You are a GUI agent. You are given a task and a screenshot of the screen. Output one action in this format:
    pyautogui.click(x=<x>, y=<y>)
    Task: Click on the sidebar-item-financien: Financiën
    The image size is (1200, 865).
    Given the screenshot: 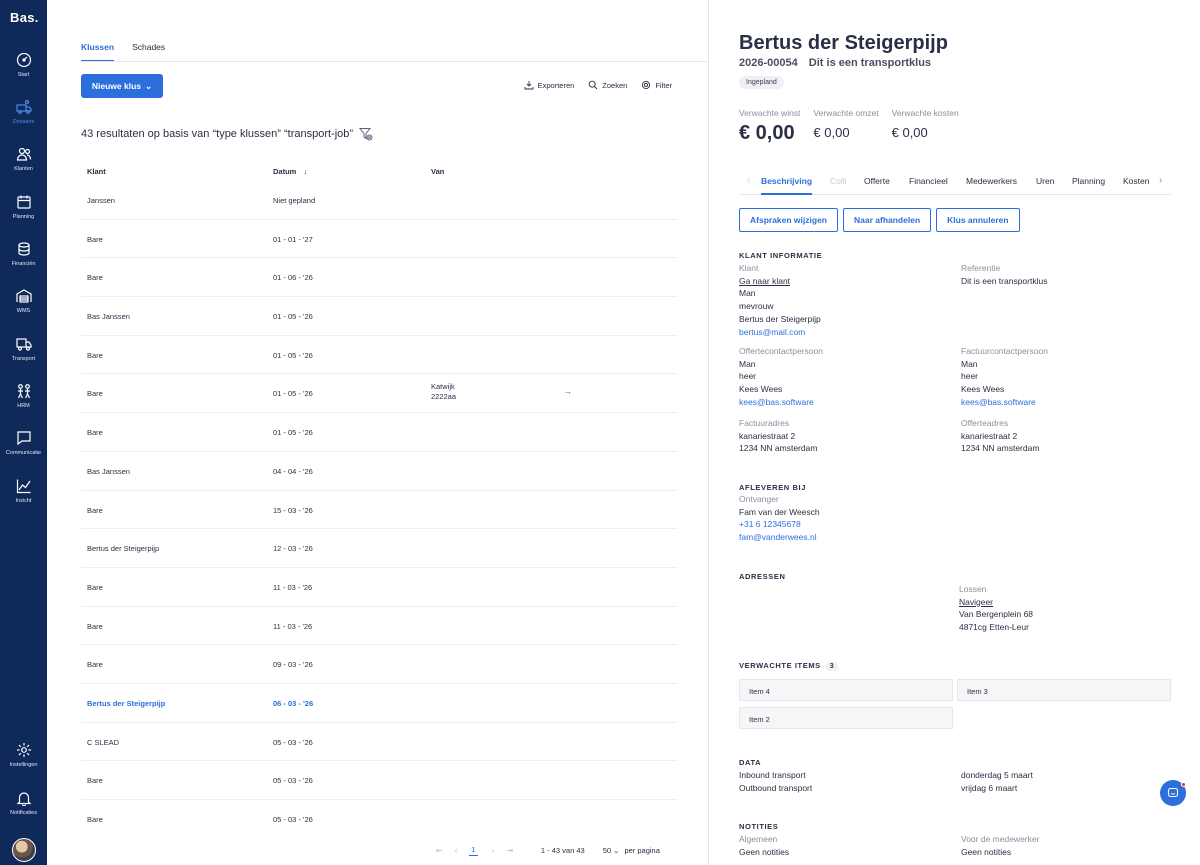 What is the action you would take?
    pyautogui.click(x=23, y=261)
    